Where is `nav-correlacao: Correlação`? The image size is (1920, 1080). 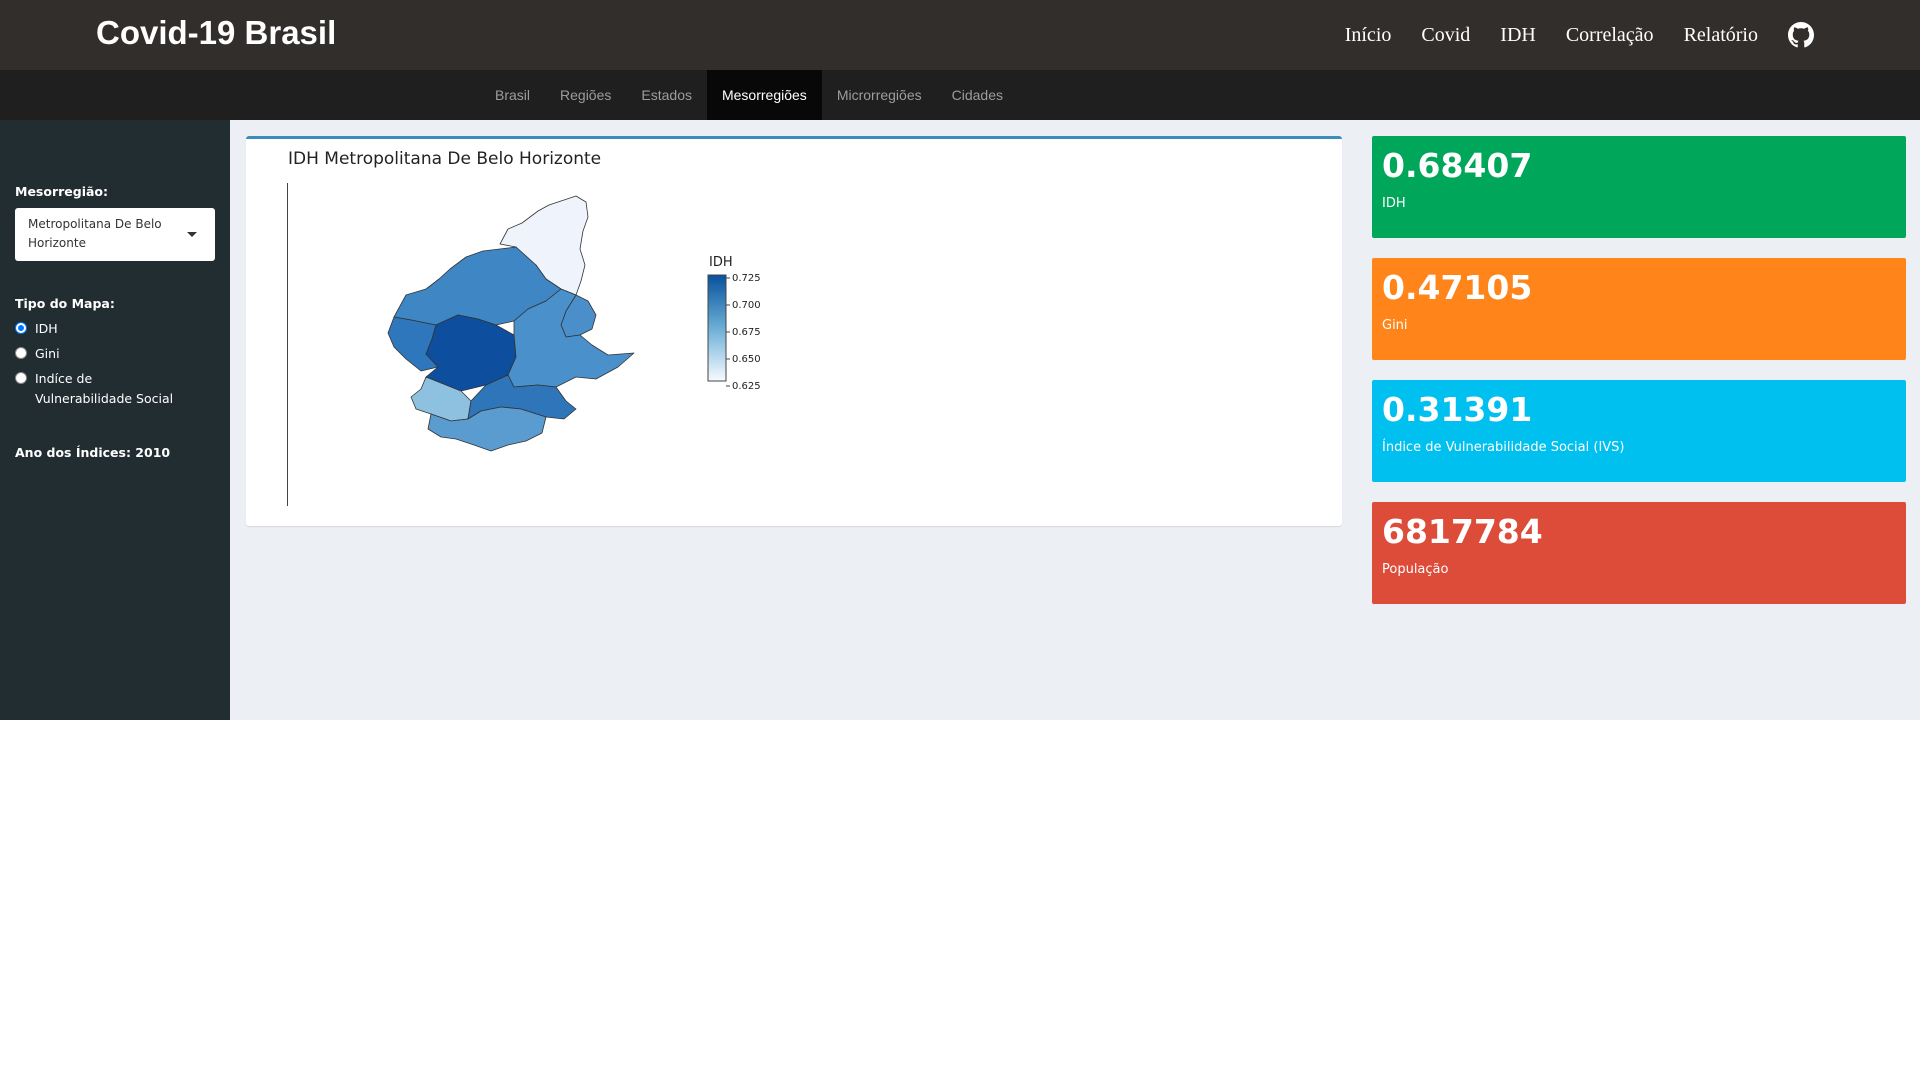
nav-correlacao: Correlação is located at coordinates (1610, 35).